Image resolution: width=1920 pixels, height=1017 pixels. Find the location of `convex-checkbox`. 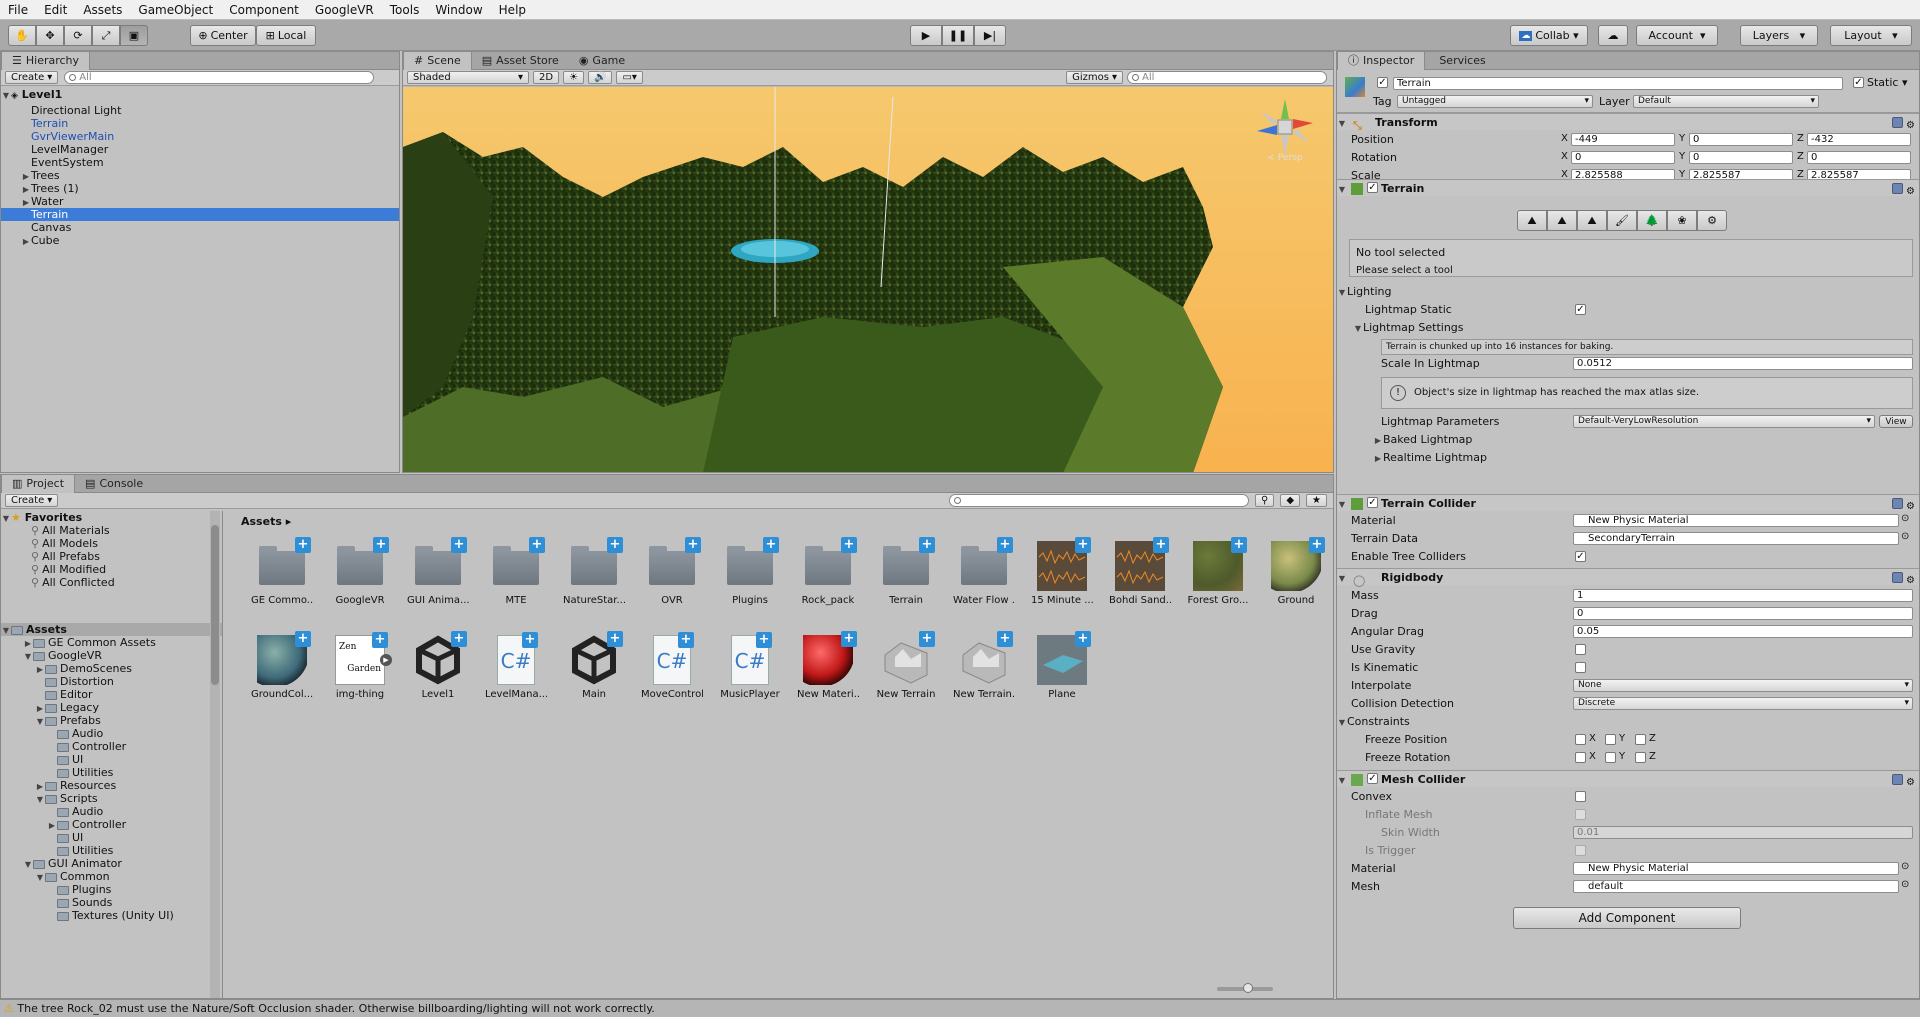

convex-checkbox is located at coordinates (1580, 796).